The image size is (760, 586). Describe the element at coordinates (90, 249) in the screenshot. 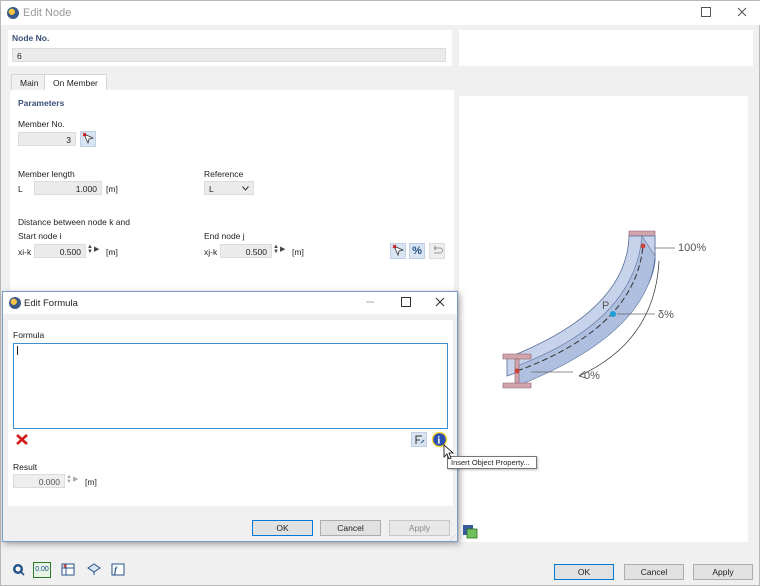

I see `start-spinner: ▲ ▼` at that location.